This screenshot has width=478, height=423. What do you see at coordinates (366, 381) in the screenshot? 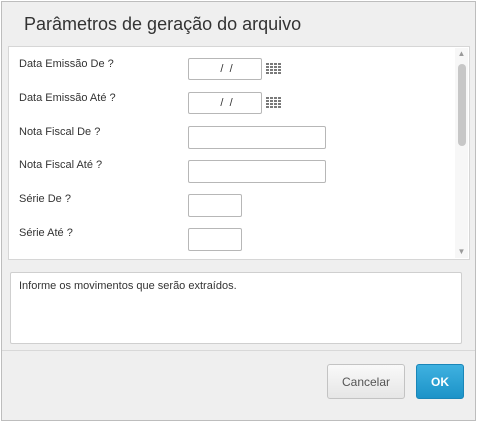
I see `cancel-button: Cancelar` at bounding box center [366, 381].